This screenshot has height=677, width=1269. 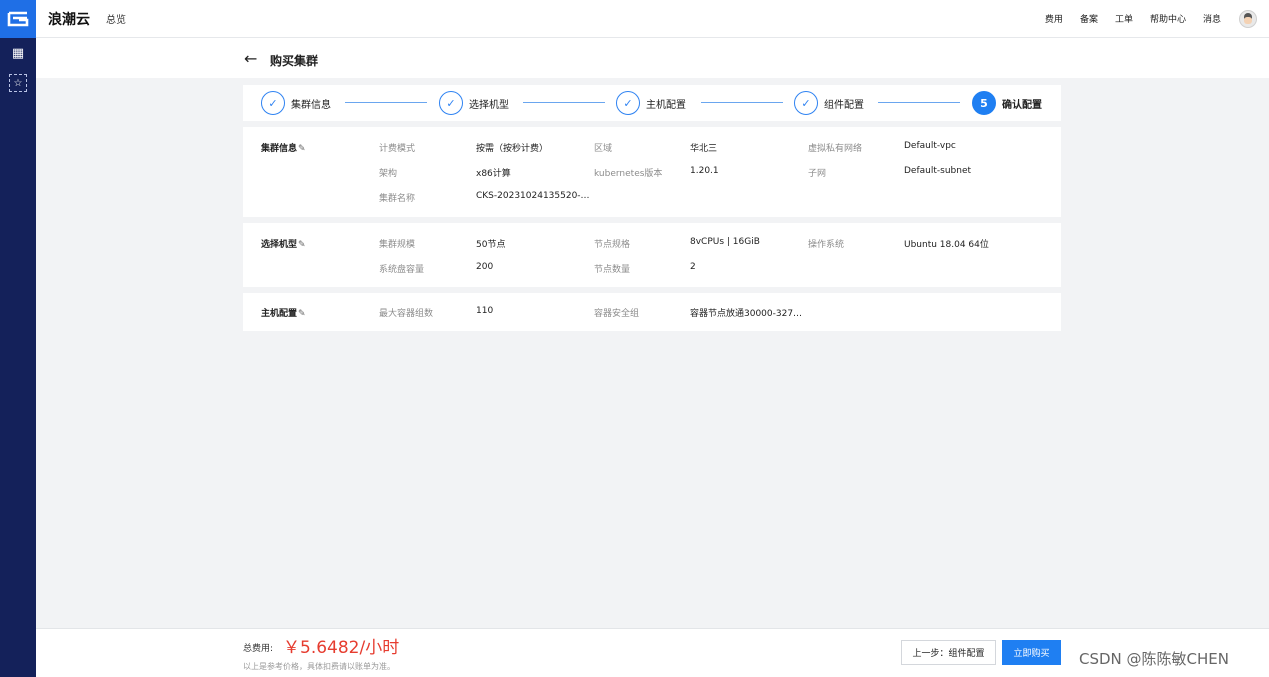 I want to click on step-1-check-icon: ✓, so click(x=273, y=103).